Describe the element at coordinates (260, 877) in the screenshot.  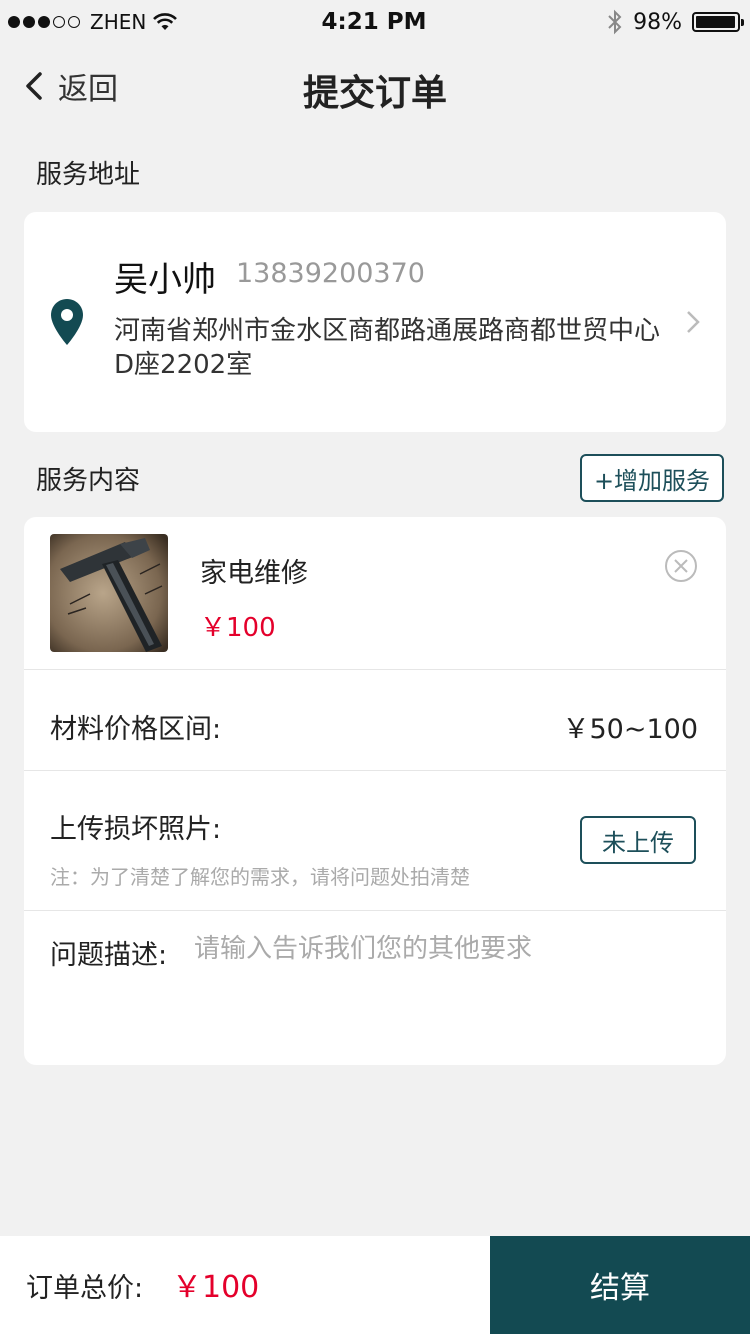
I see `upload-note: 注：为了清楚了解您的需求，请将问题处拍清楚` at that location.